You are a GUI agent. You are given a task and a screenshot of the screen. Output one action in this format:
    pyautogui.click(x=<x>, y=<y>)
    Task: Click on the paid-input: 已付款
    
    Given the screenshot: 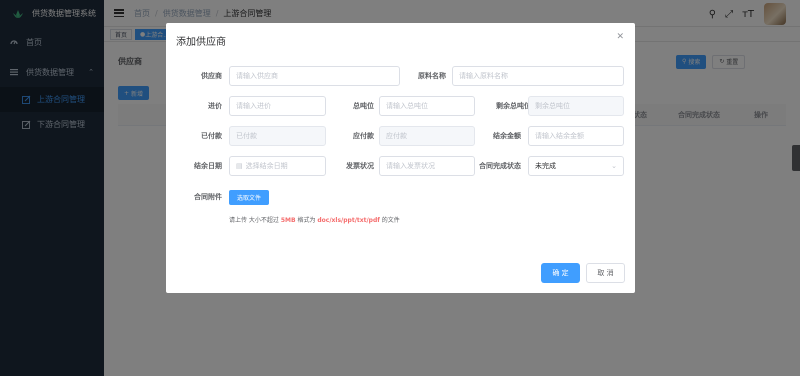 What is the action you would take?
    pyautogui.click(x=277, y=136)
    